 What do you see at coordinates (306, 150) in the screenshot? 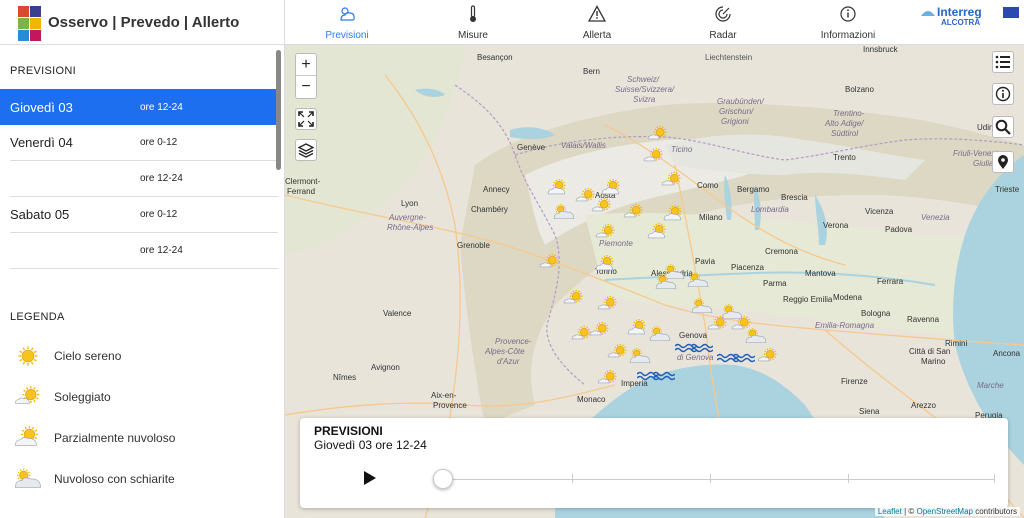
I see `layers-button` at bounding box center [306, 150].